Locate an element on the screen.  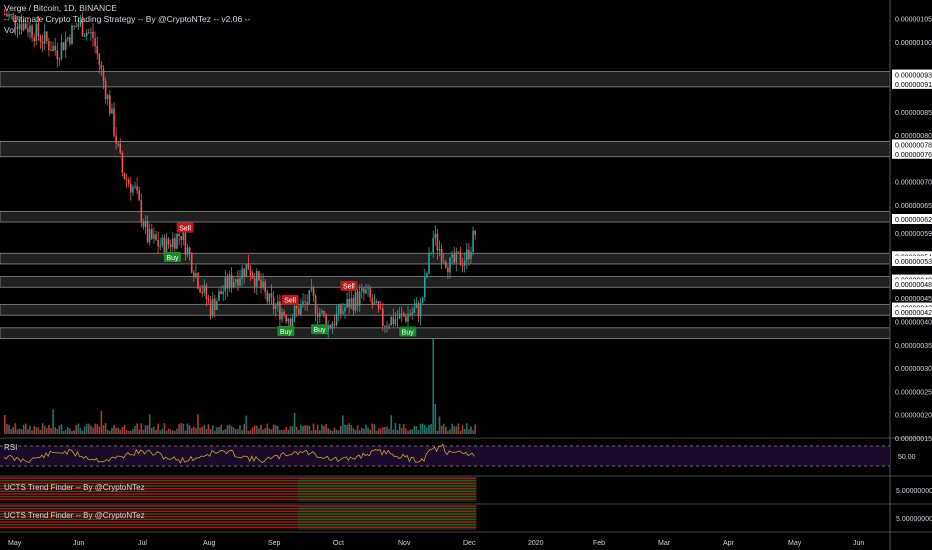
price-tick-label: 0.00000080 is located at coordinates (913, 136).